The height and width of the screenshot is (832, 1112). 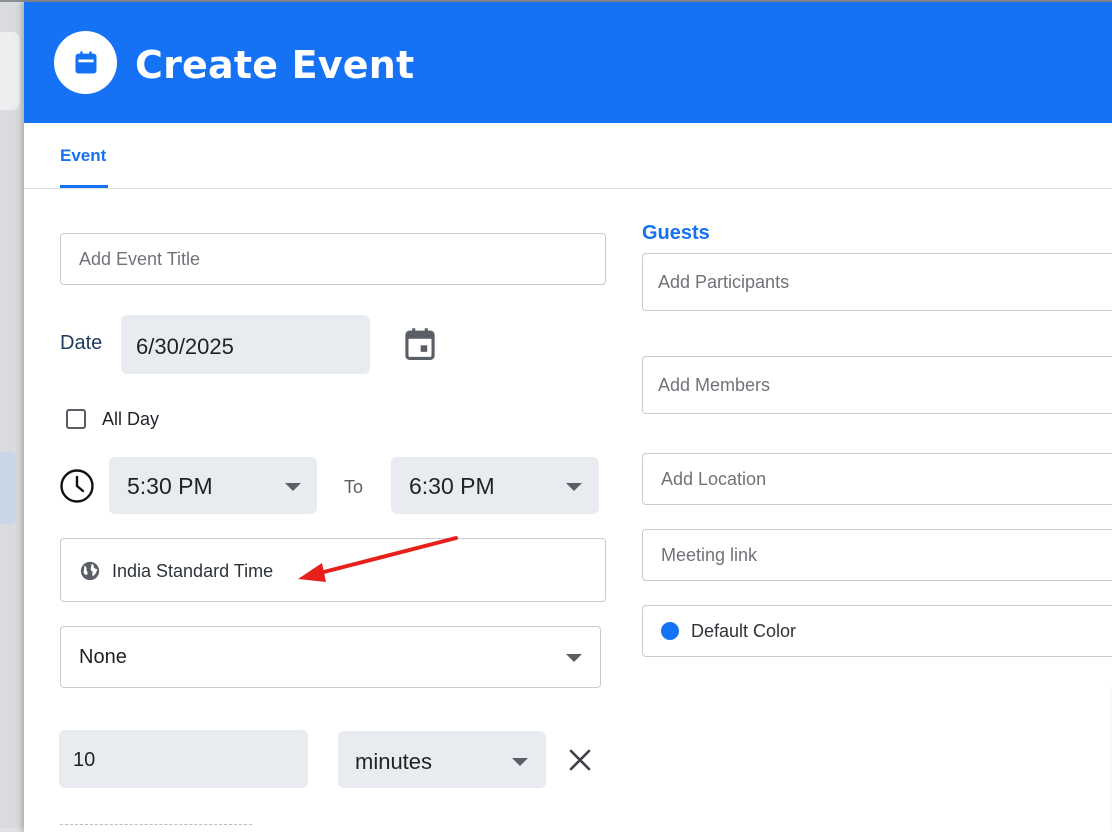 I want to click on globe-icon, so click(x=90, y=571).